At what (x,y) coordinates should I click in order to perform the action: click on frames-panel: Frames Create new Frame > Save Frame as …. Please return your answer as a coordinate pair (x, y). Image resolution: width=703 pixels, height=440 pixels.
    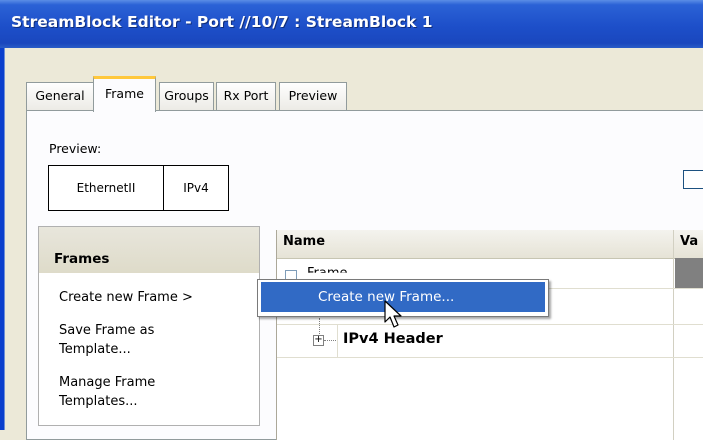
    Looking at the image, I should click on (149, 326).